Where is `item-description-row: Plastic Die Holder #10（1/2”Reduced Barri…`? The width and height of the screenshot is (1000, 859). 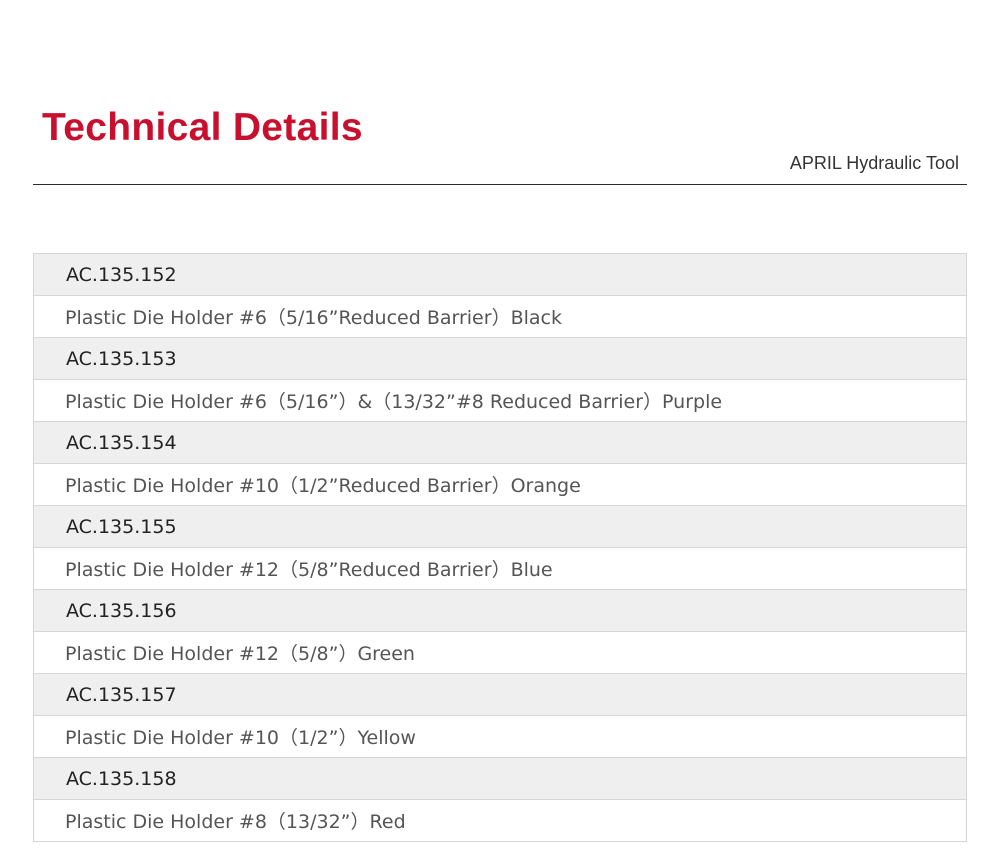 item-description-row: Plastic Die Holder #10（1/2”Reduced Barri… is located at coordinates (500, 485).